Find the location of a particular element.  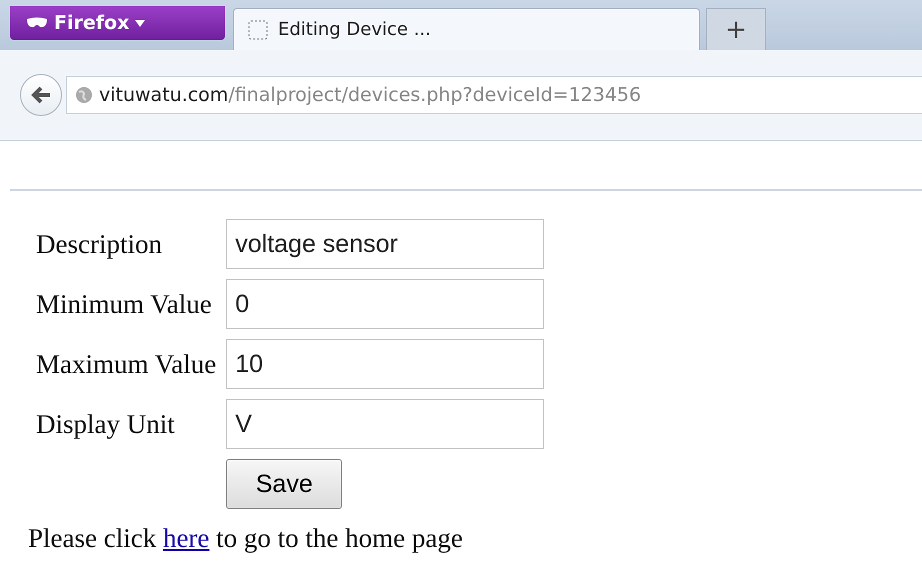

field-label: Description is located at coordinates (99, 244).